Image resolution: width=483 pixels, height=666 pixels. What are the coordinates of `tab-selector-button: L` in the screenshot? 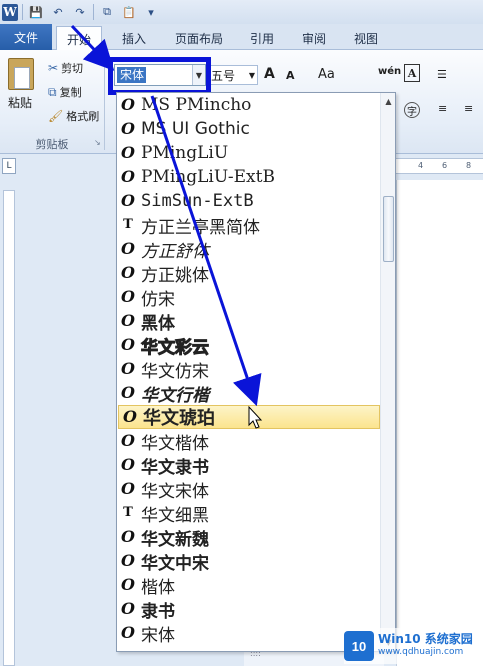 It's located at (9, 166).